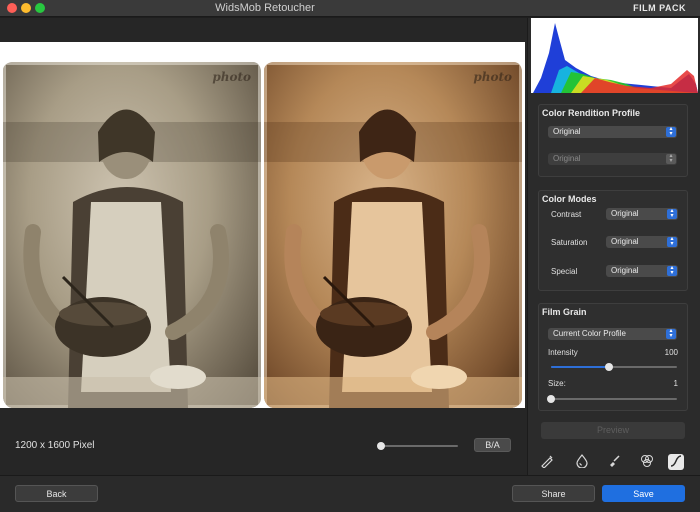 Image resolution: width=700 pixels, height=512 pixels. I want to click on color-rendition-secondary-value: Original, so click(567, 158).